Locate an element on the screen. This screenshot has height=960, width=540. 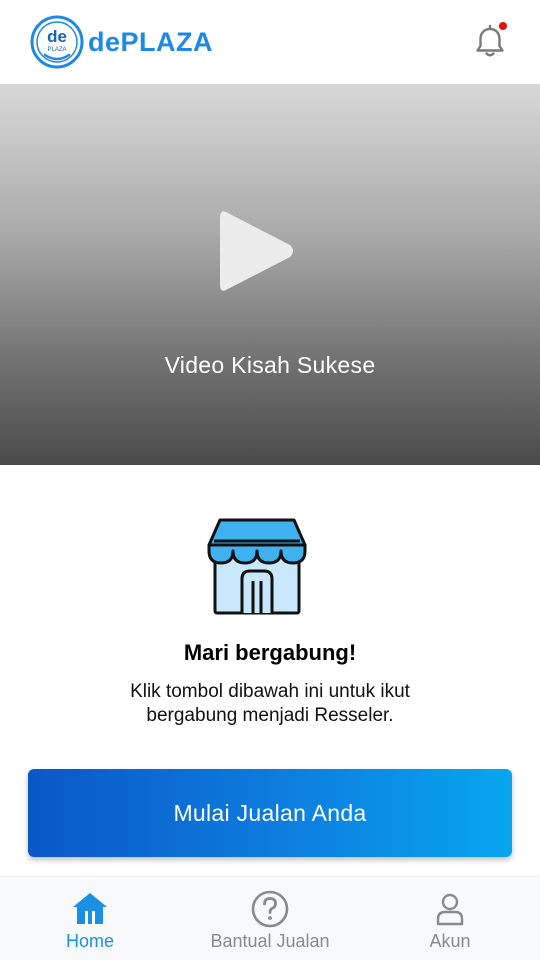
play-icon is located at coordinates (257, 251).